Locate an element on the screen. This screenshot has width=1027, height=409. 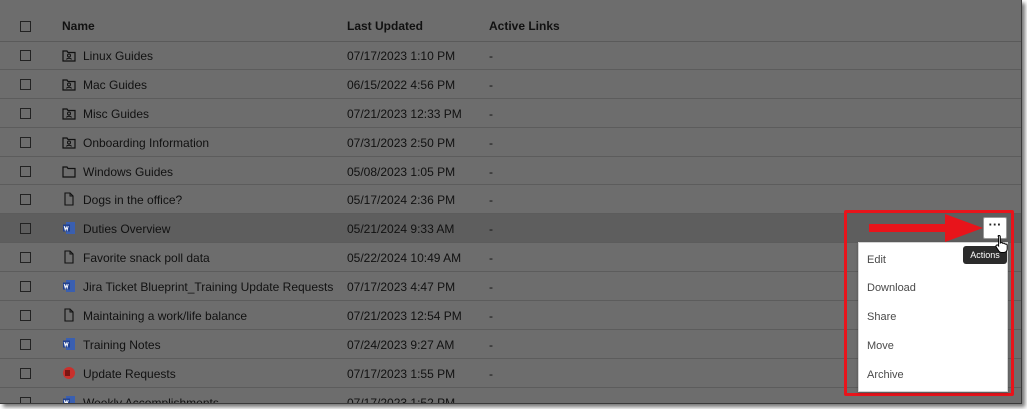
folder-icon is located at coordinates (69, 171).